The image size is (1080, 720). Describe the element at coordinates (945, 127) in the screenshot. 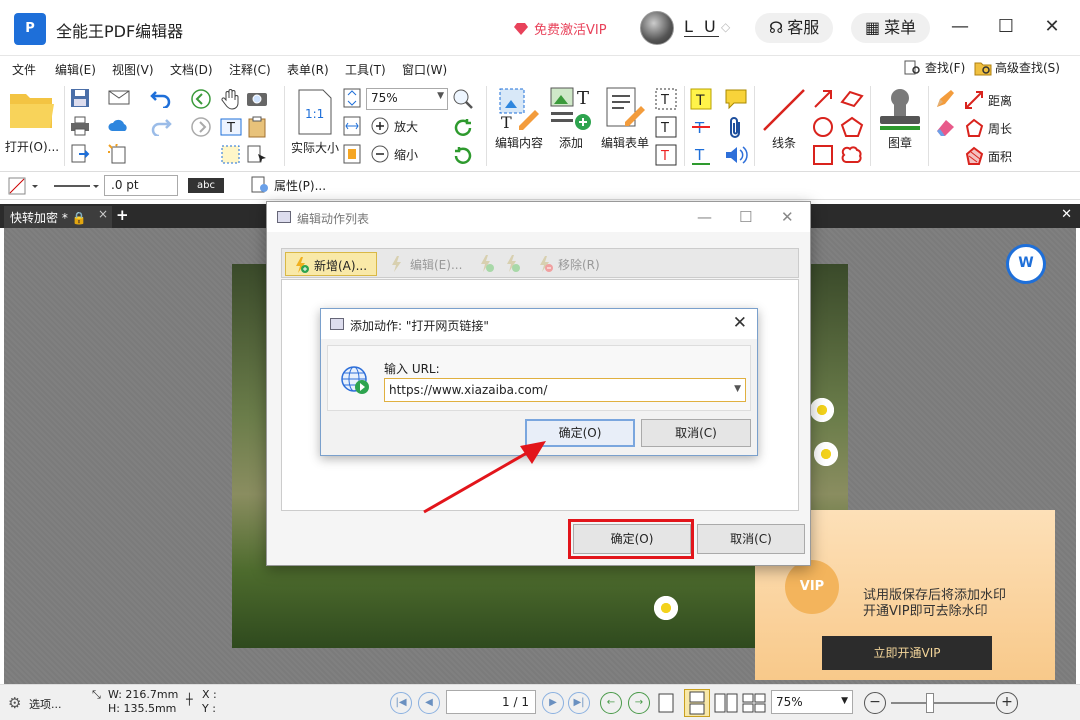

I see `eraser-icon` at that location.